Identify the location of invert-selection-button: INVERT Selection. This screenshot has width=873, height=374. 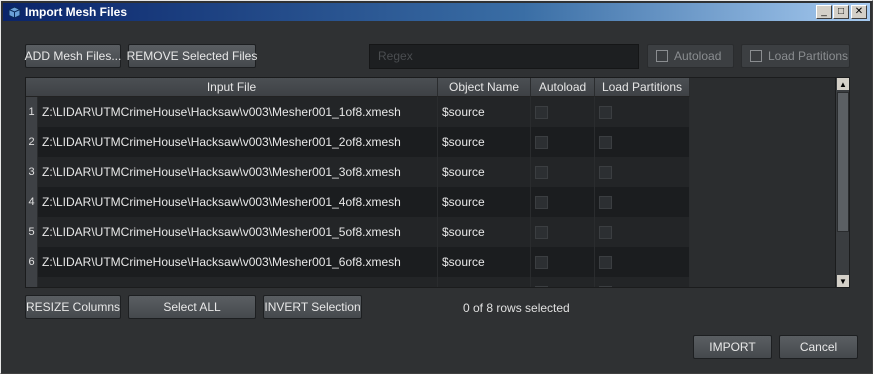
(312, 307).